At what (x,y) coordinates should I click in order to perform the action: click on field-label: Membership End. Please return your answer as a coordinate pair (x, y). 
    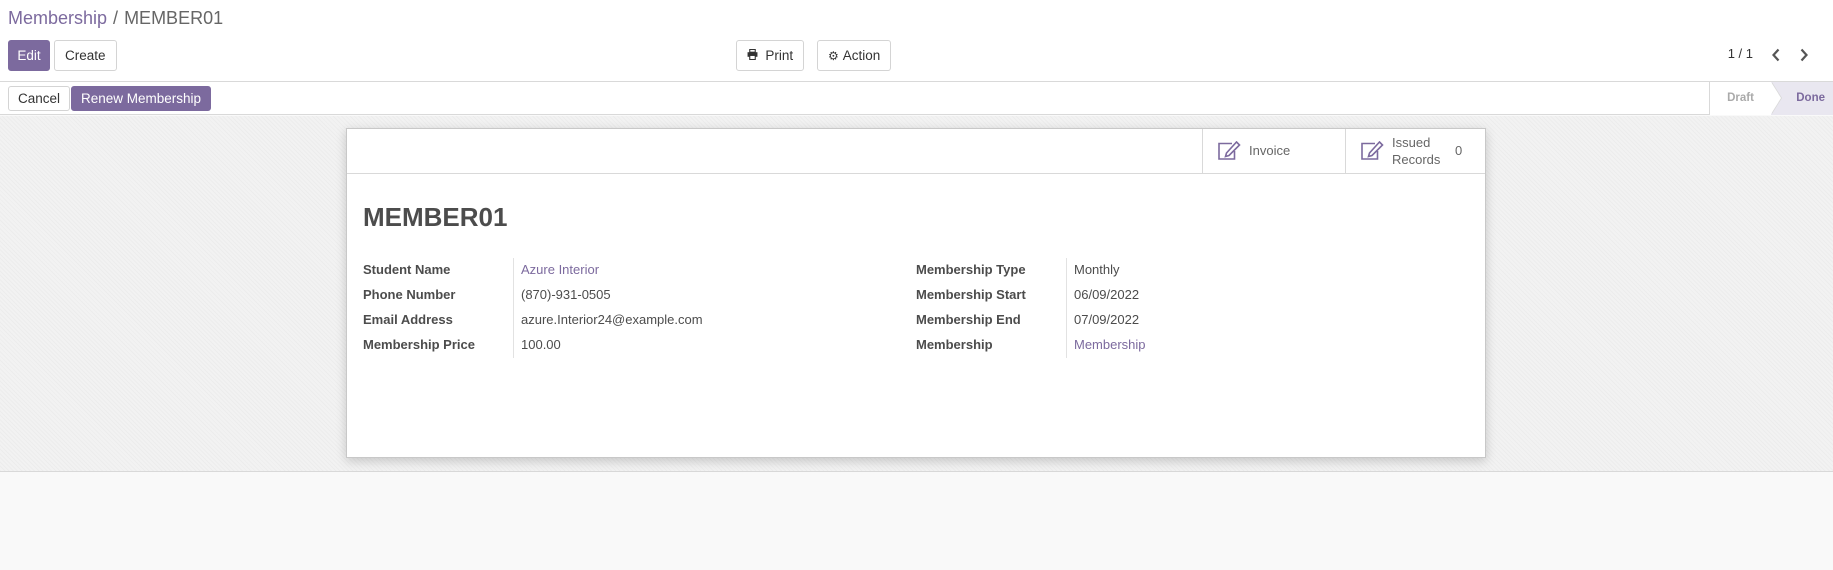
    Looking at the image, I should click on (968, 319).